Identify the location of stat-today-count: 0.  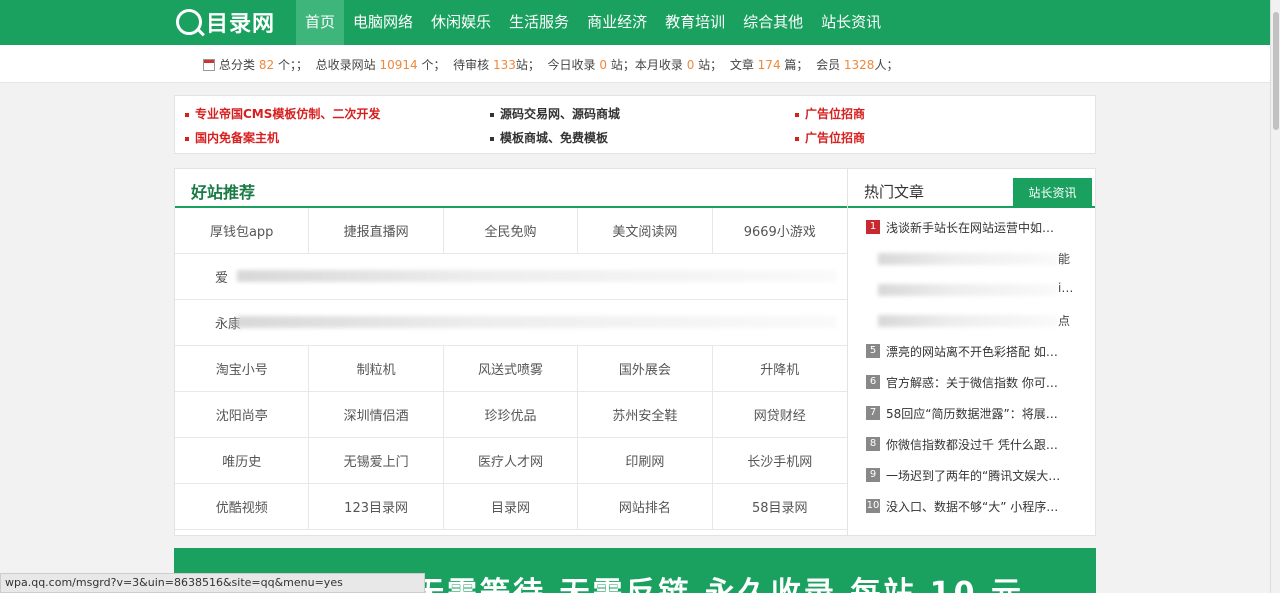
(603, 64).